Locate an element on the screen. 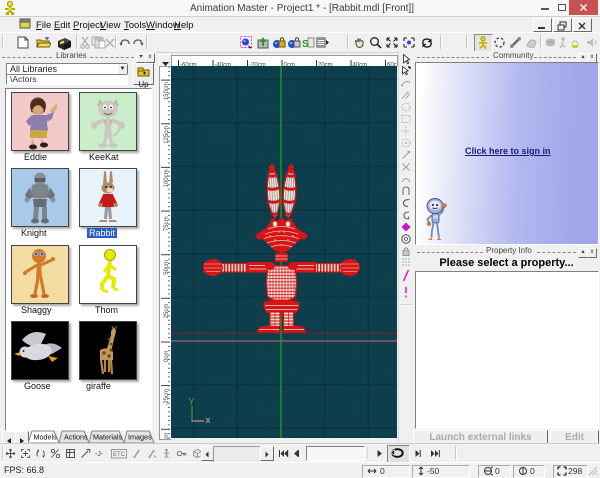  svg-text: Materials is located at coordinates (108, 437).